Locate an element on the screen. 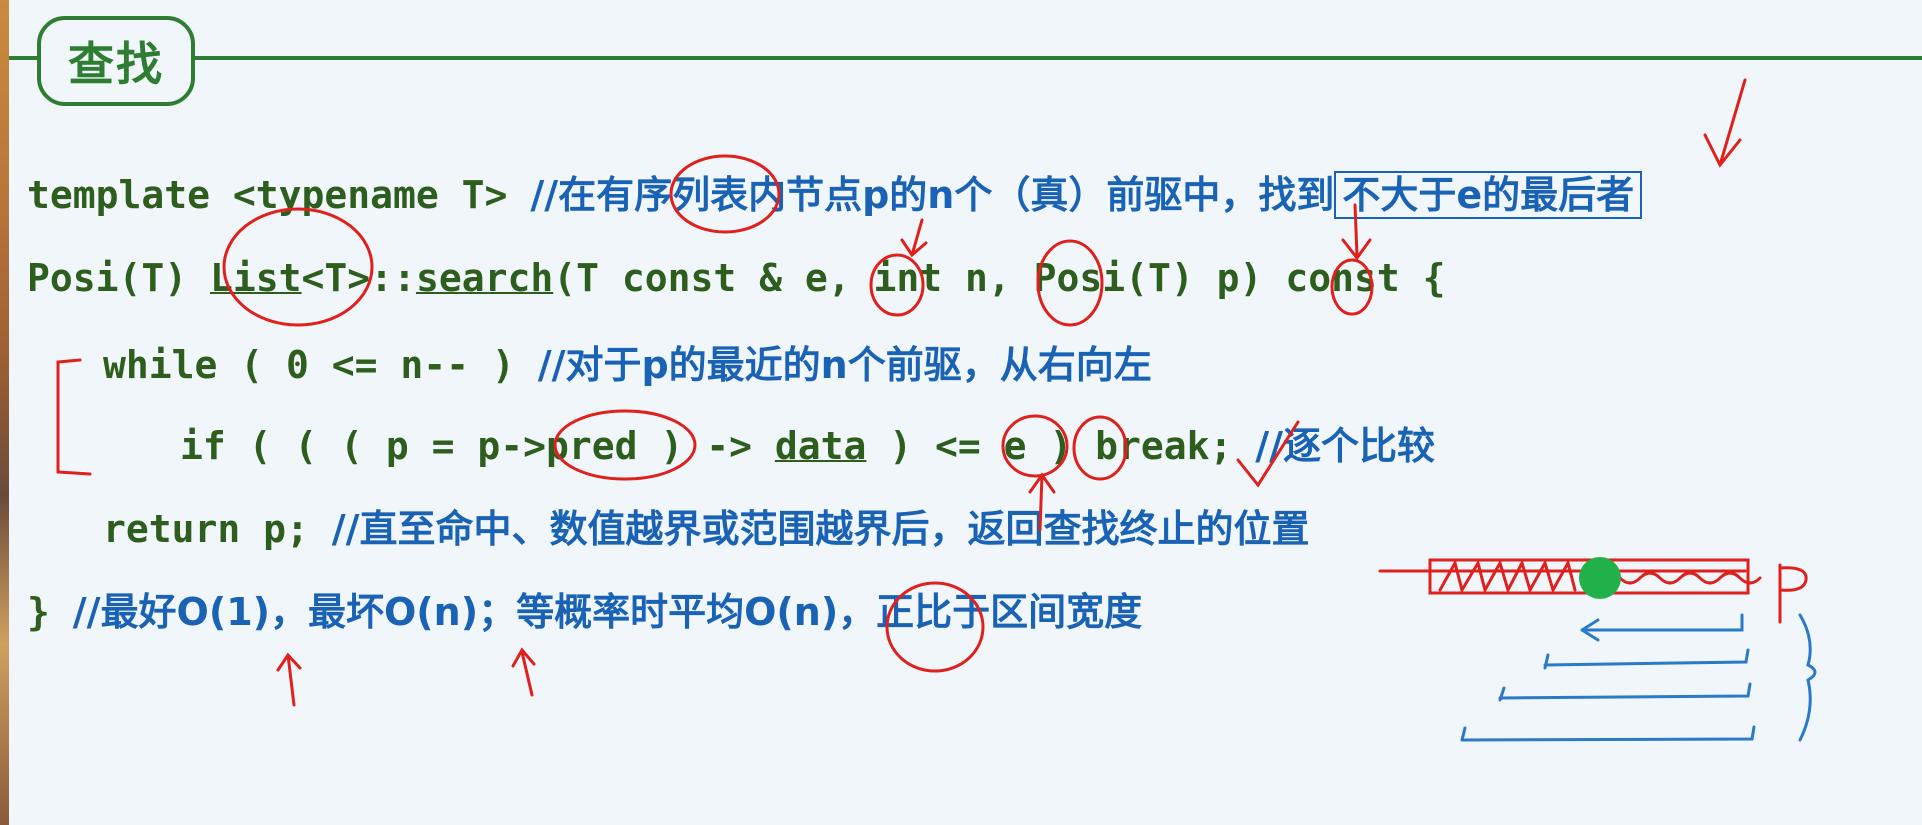 This screenshot has height=825, width=1922. arrow-e is located at coordinates (914, 238).